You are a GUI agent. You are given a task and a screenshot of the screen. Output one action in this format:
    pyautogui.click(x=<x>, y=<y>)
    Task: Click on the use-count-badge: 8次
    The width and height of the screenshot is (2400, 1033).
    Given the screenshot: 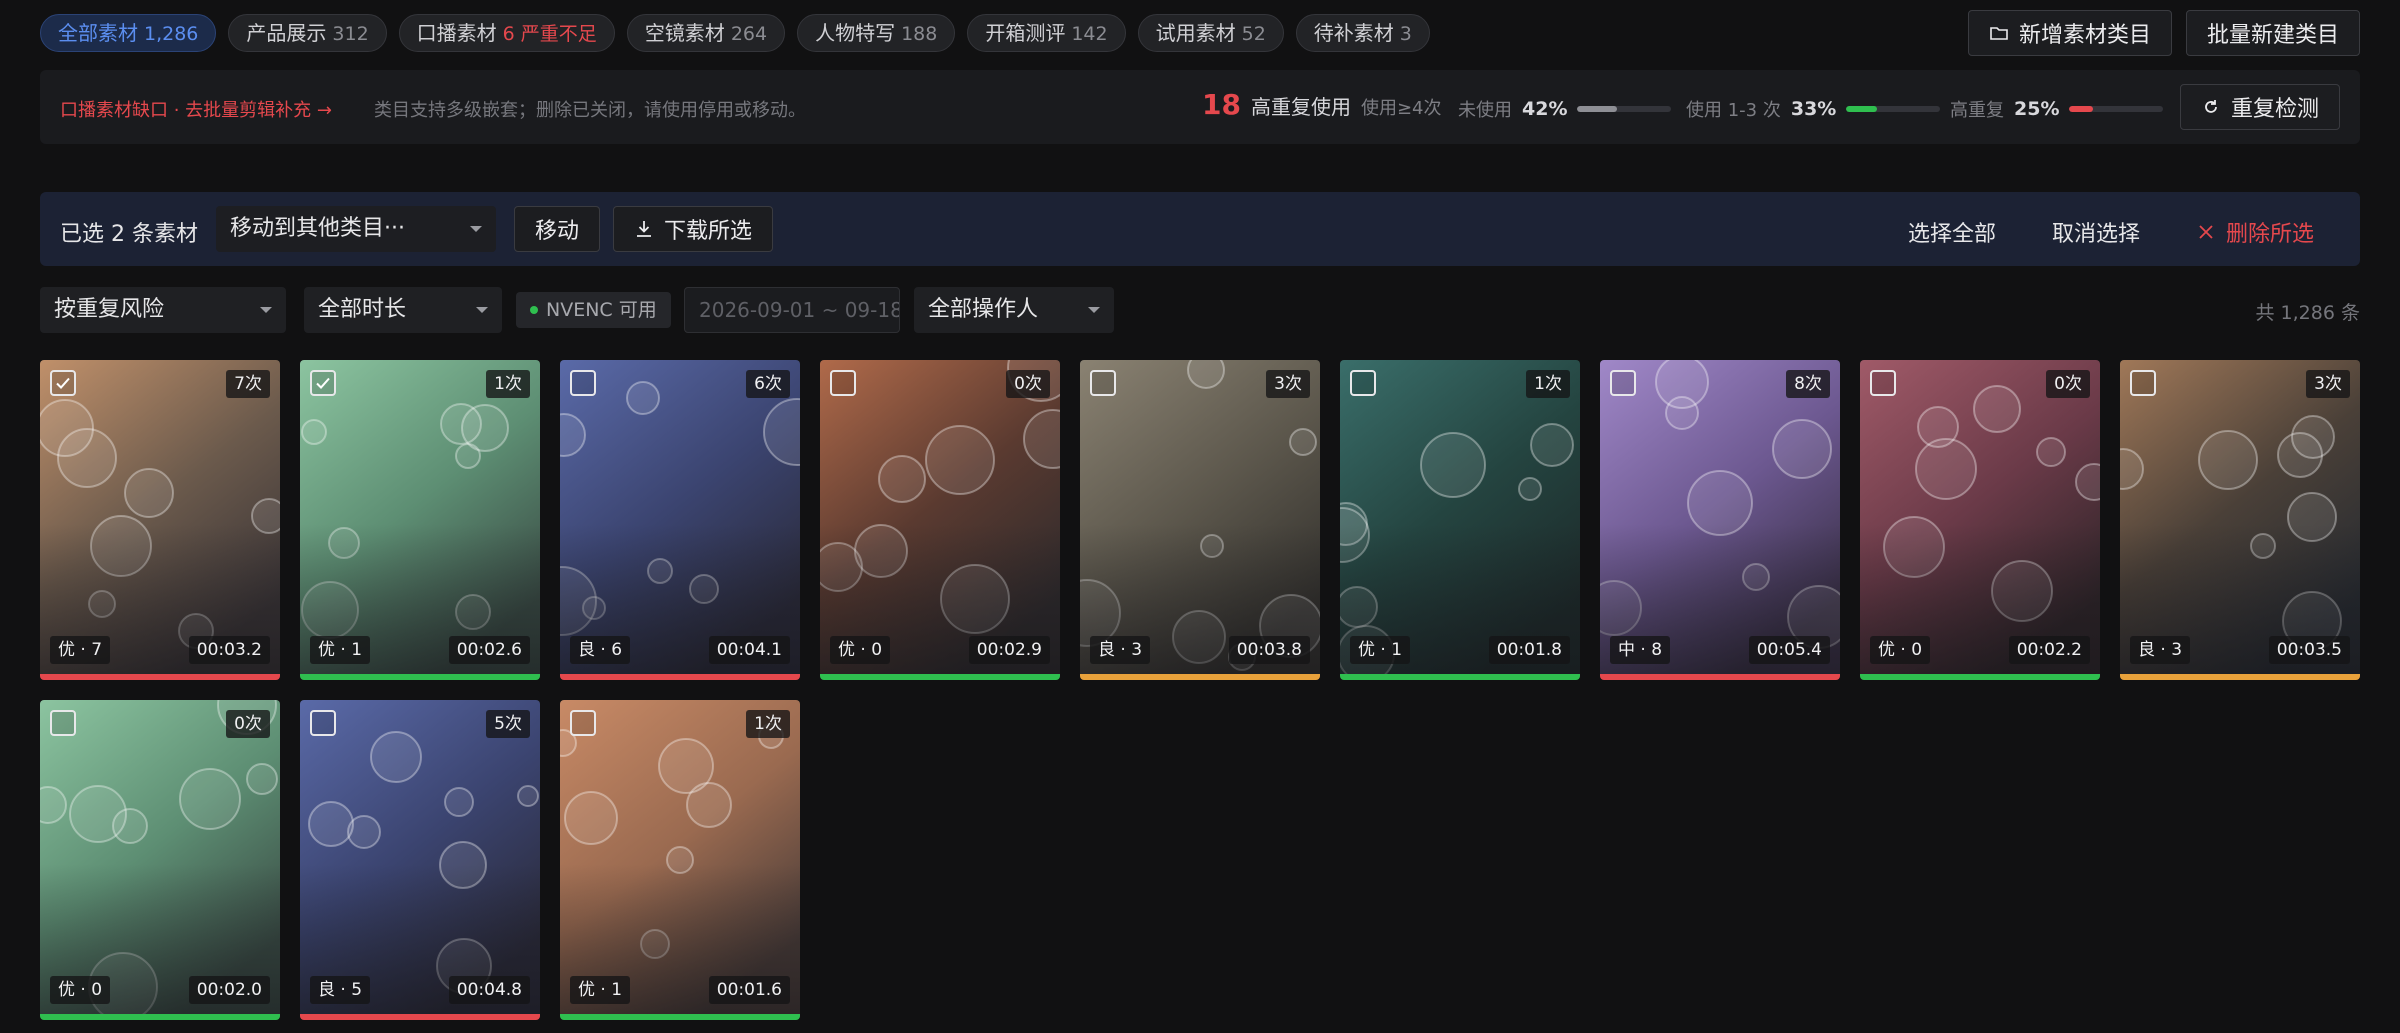 What is the action you would take?
    pyautogui.click(x=1808, y=384)
    